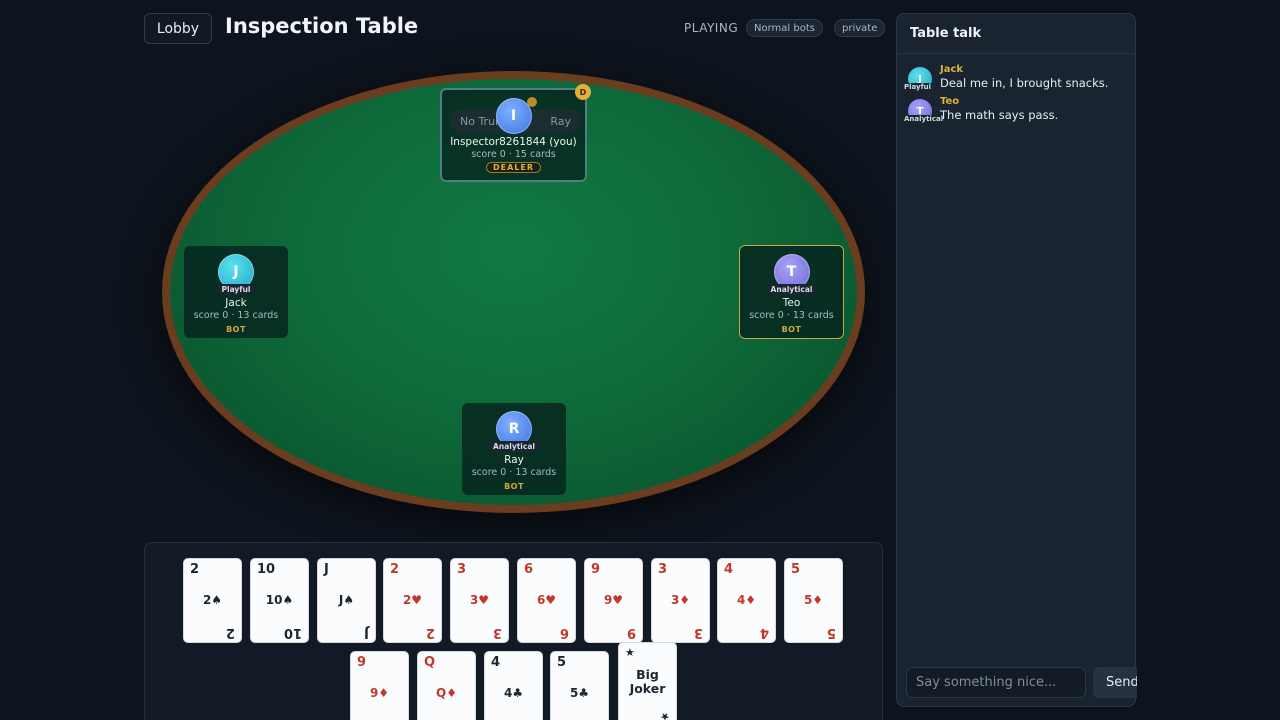 This screenshot has height=720, width=1280. I want to click on joker-label-line2: Joker, so click(647, 688).